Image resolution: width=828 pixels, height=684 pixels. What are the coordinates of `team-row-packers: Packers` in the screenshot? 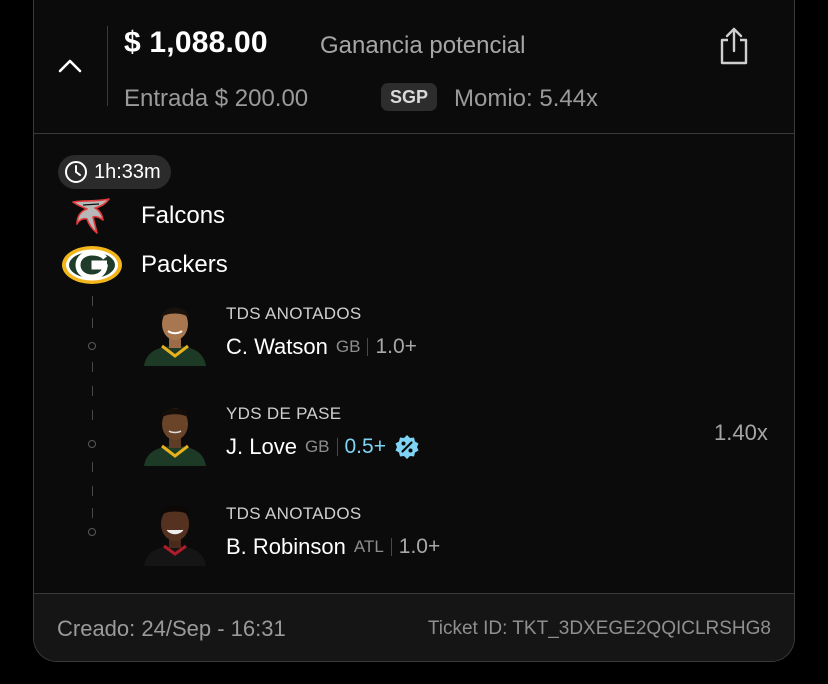 It's located at (144, 265).